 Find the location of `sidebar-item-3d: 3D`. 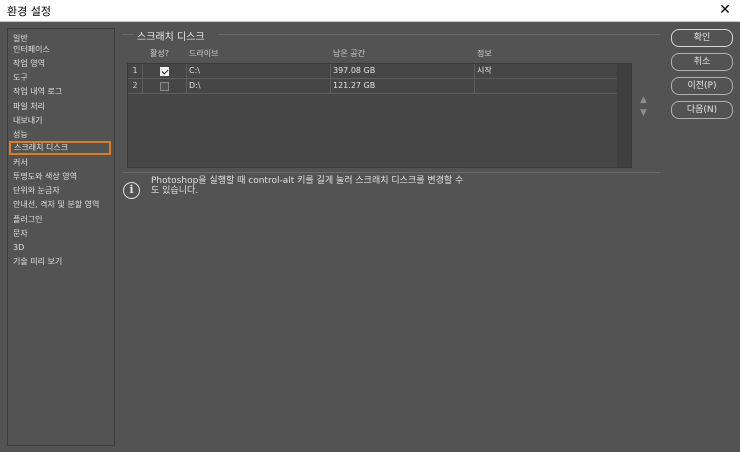

sidebar-item-3d: 3D is located at coordinates (18, 247).